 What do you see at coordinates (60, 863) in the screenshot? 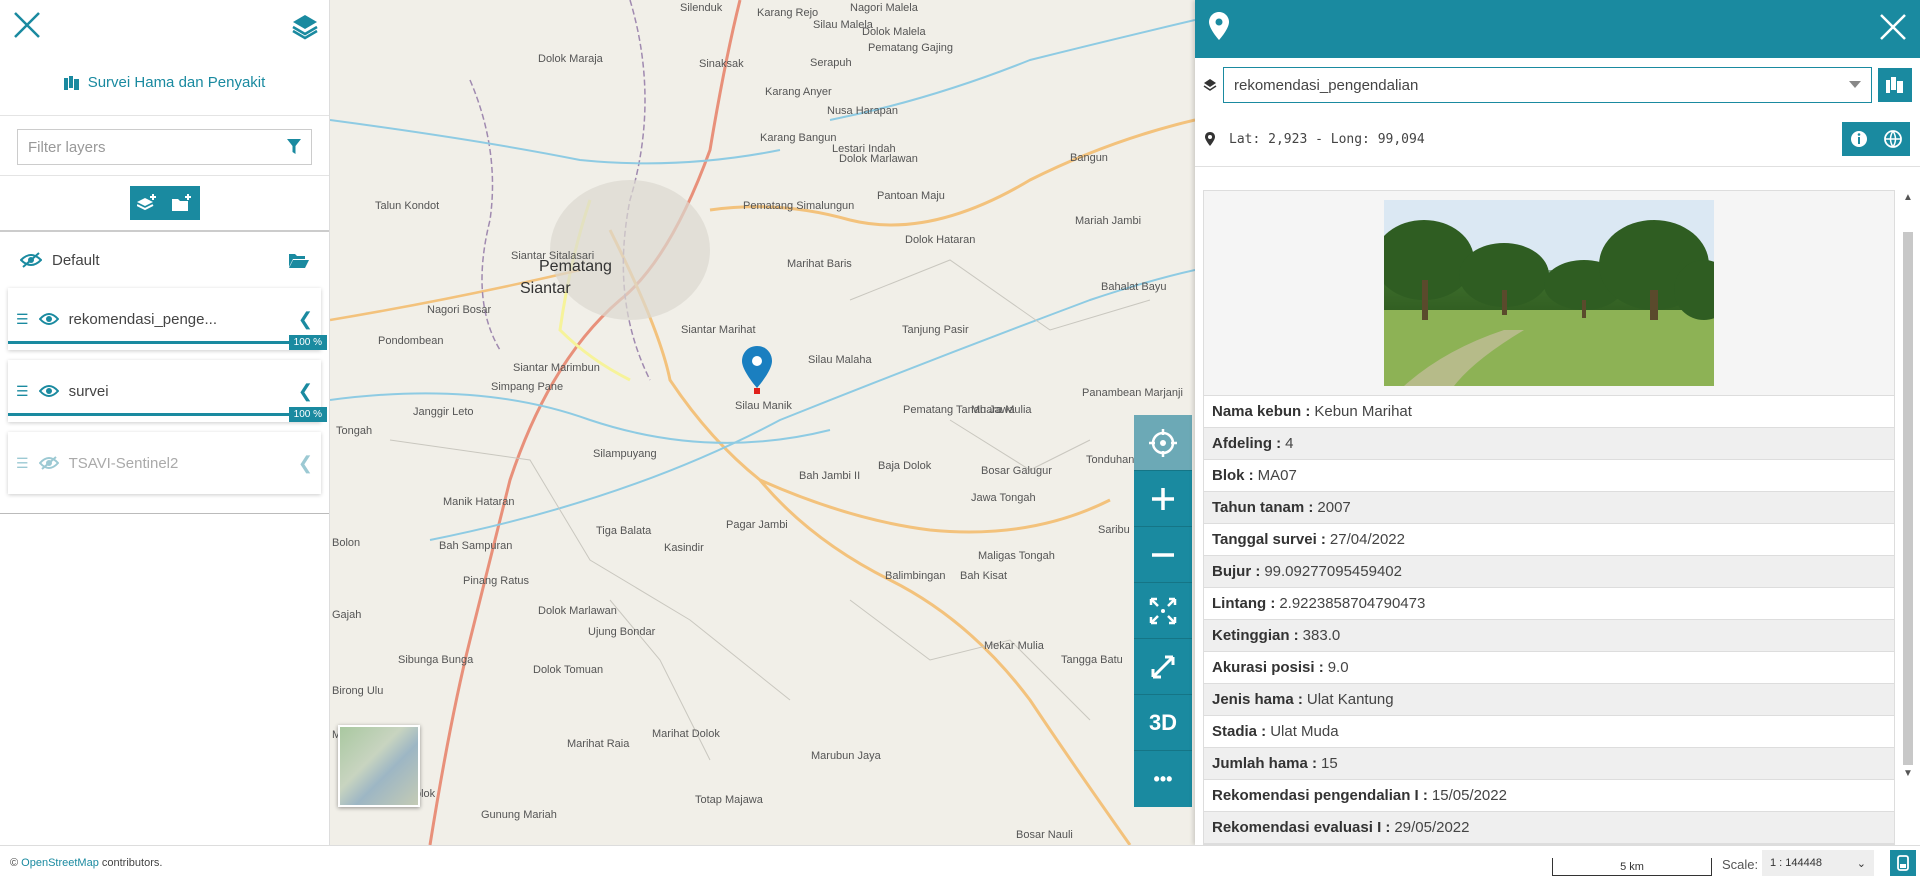
I see `osm-link: OpenStreetMap` at bounding box center [60, 863].